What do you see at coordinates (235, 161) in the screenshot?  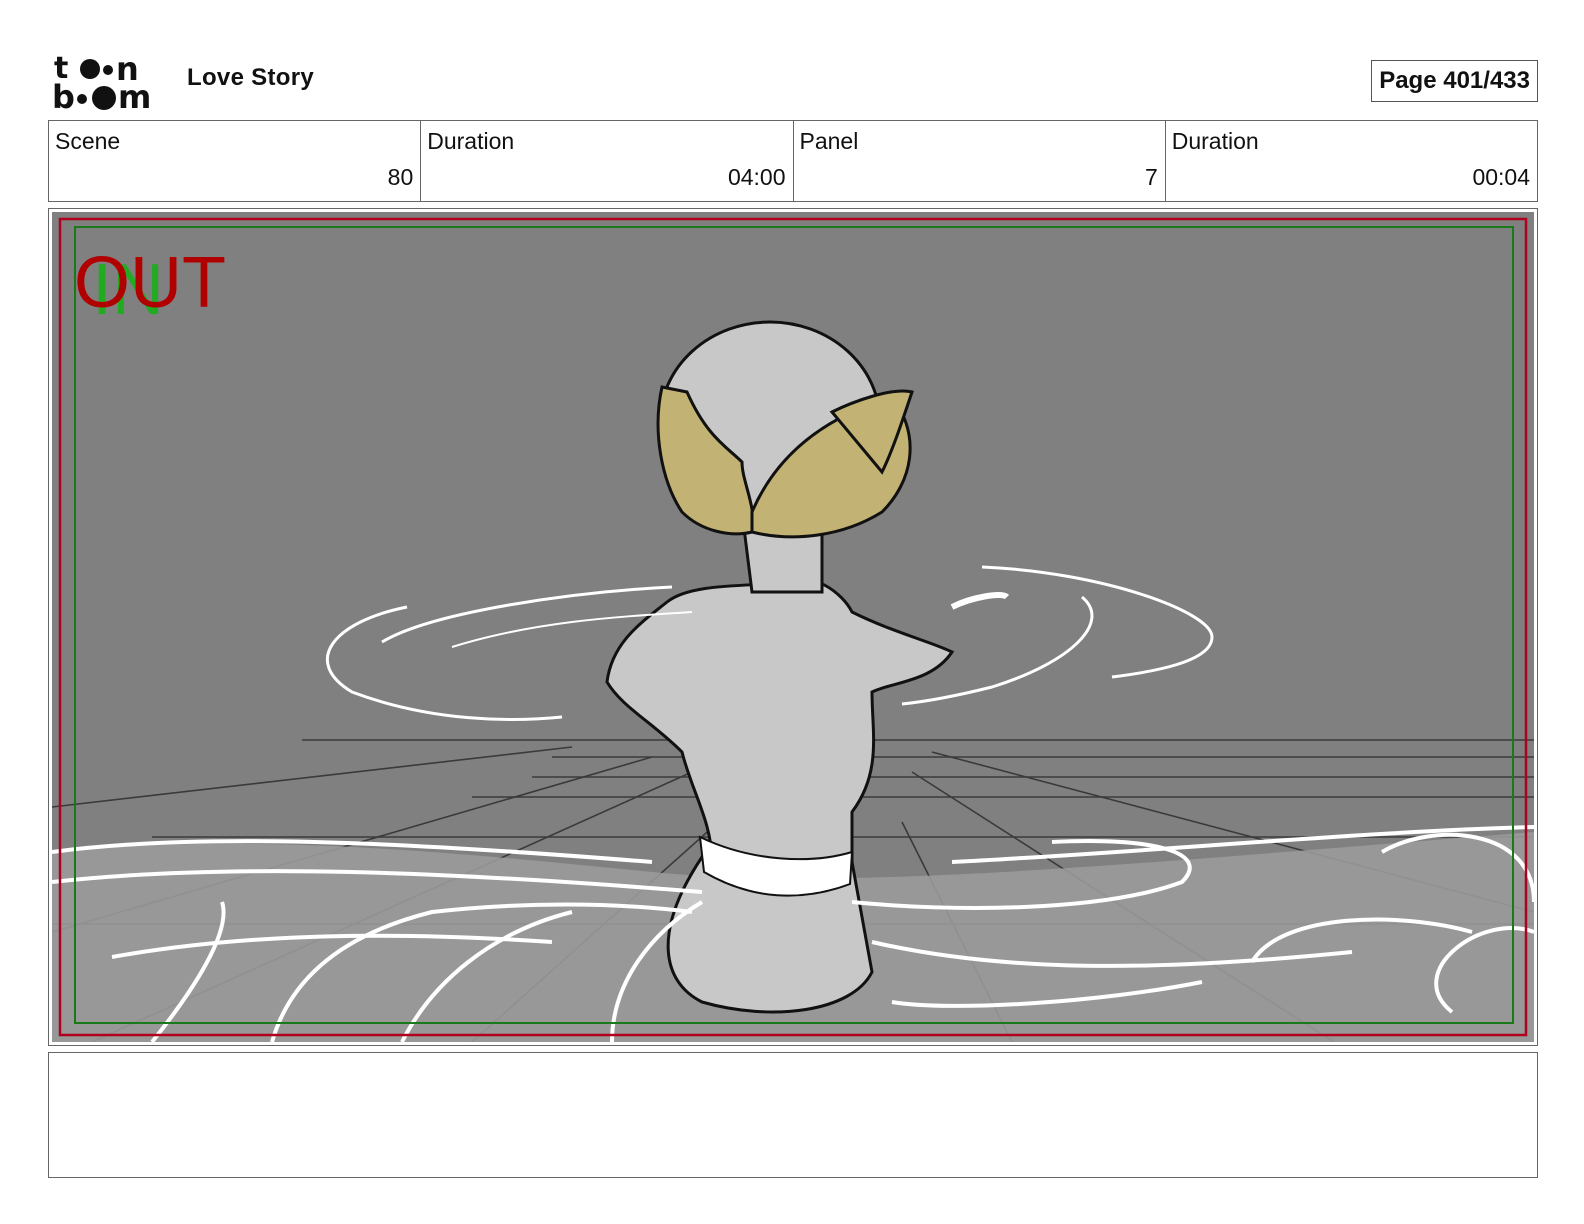 I see `scene-cell: Scene 80` at bounding box center [235, 161].